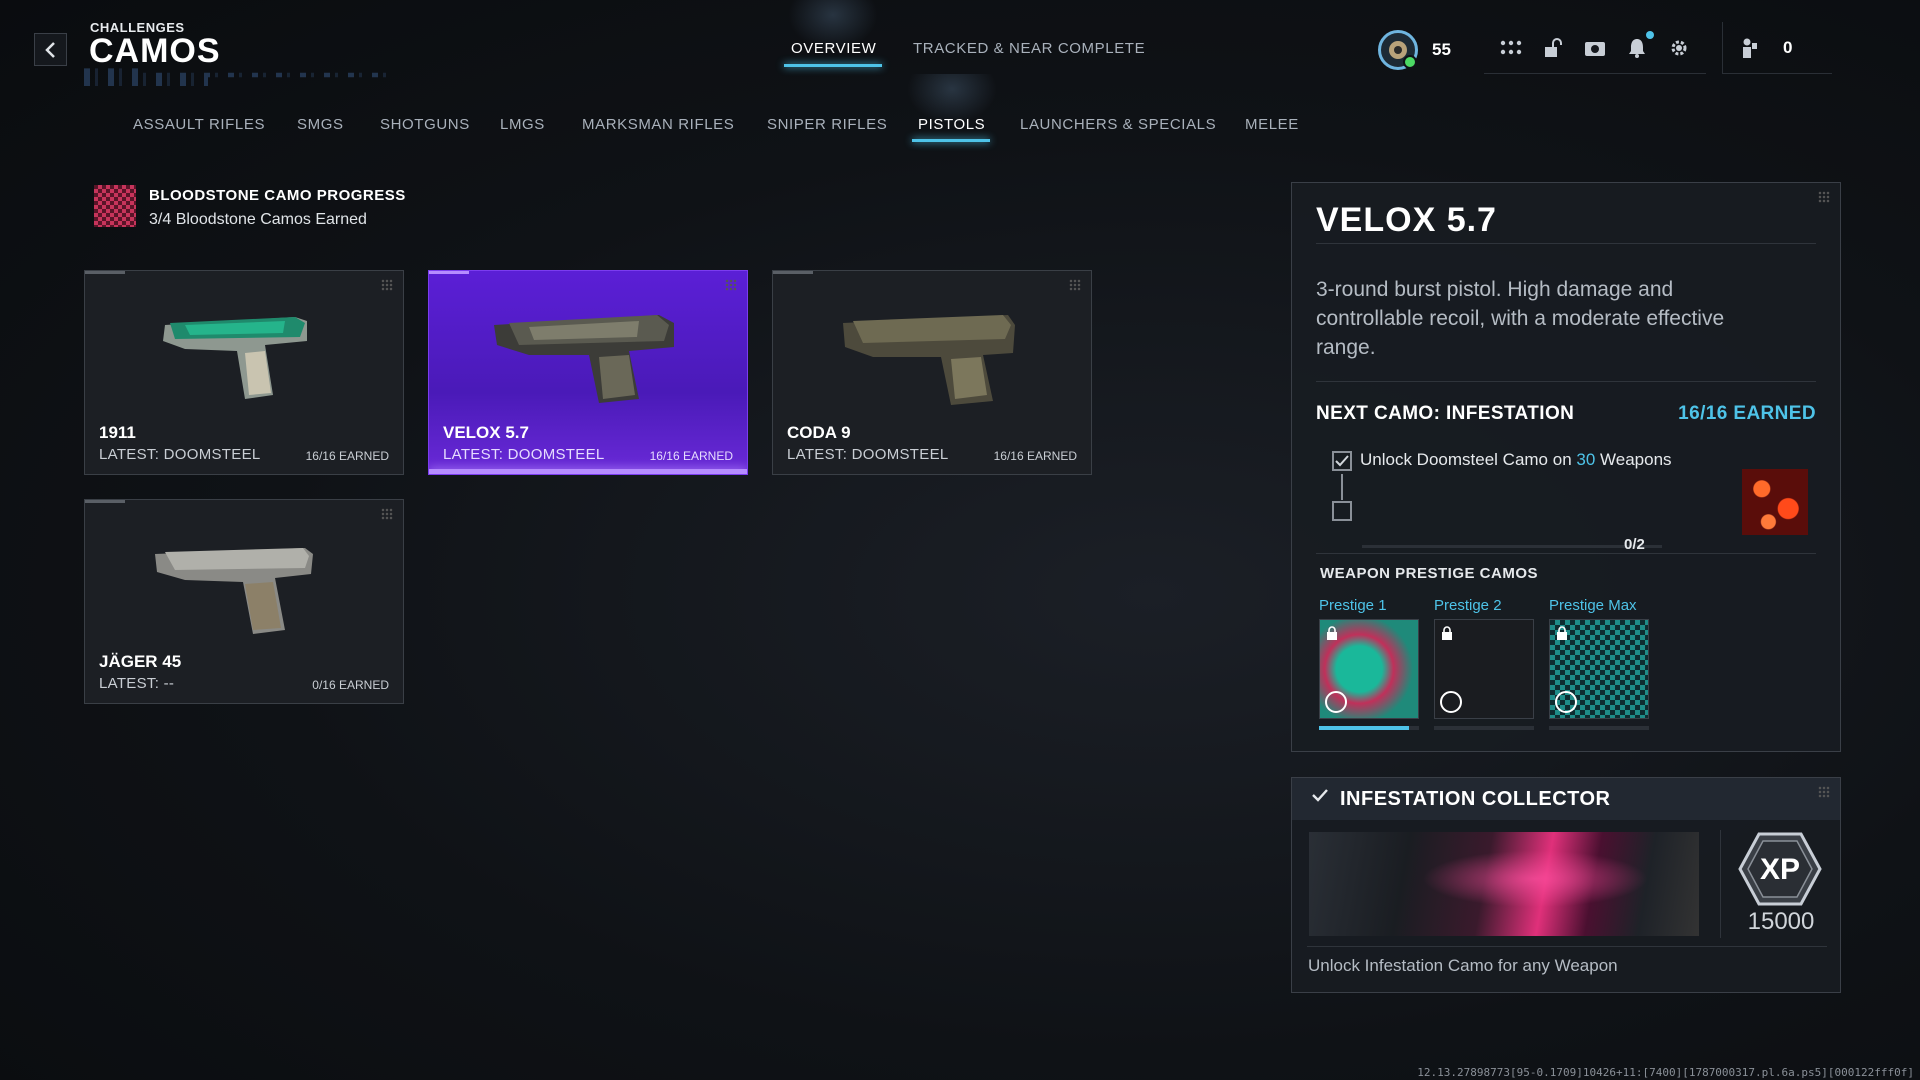  I want to click on detail-weapon-title: VELOX 5.7, so click(1406, 220).